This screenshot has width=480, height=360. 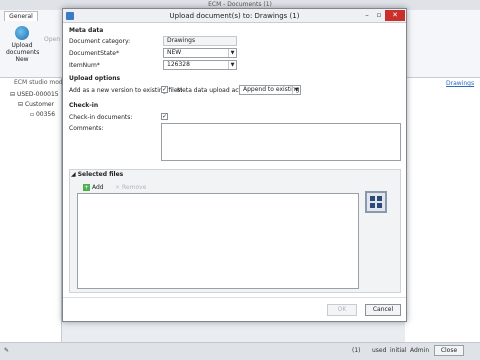 What do you see at coordinates (97, 174) in the screenshot?
I see `selected-files-header: ◢ Selected files` at bounding box center [97, 174].